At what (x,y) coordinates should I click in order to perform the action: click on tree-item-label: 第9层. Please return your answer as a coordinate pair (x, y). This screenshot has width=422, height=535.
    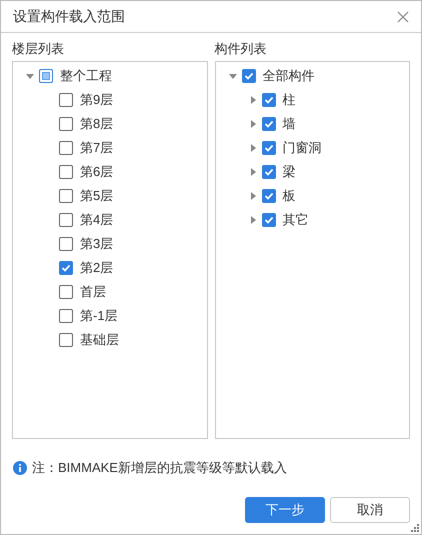
    Looking at the image, I should click on (97, 100).